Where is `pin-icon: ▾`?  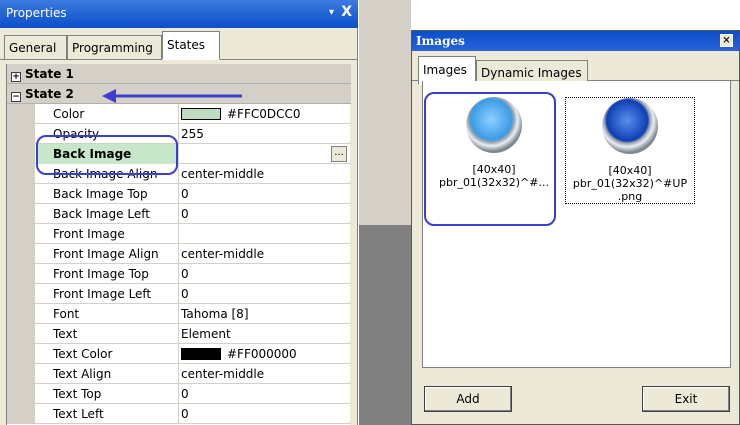
pin-icon: ▾ is located at coordinates (331, 12).